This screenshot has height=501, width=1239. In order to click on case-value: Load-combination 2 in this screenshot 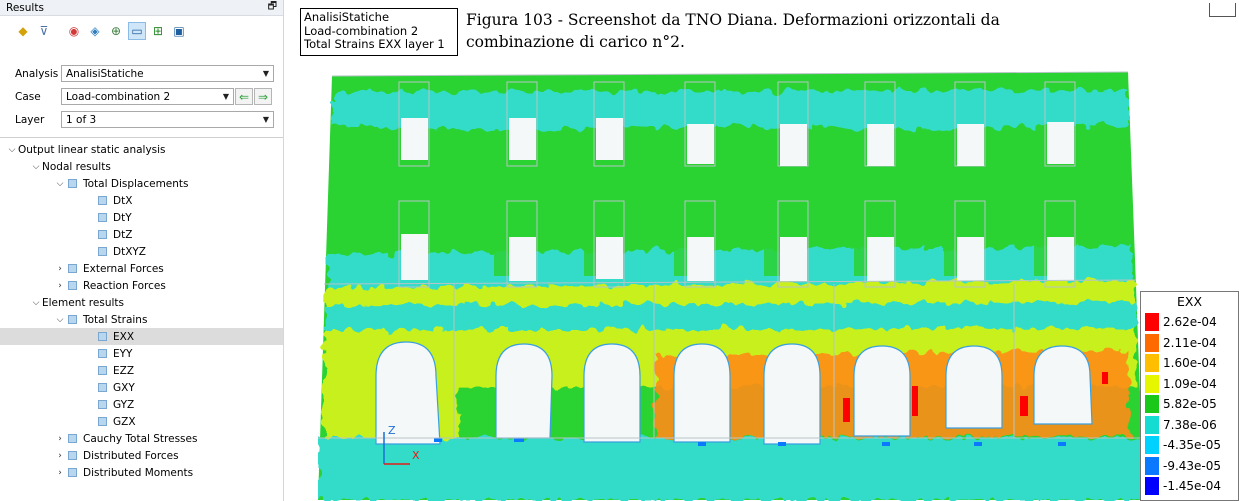, I will do `click(118, 96)`.